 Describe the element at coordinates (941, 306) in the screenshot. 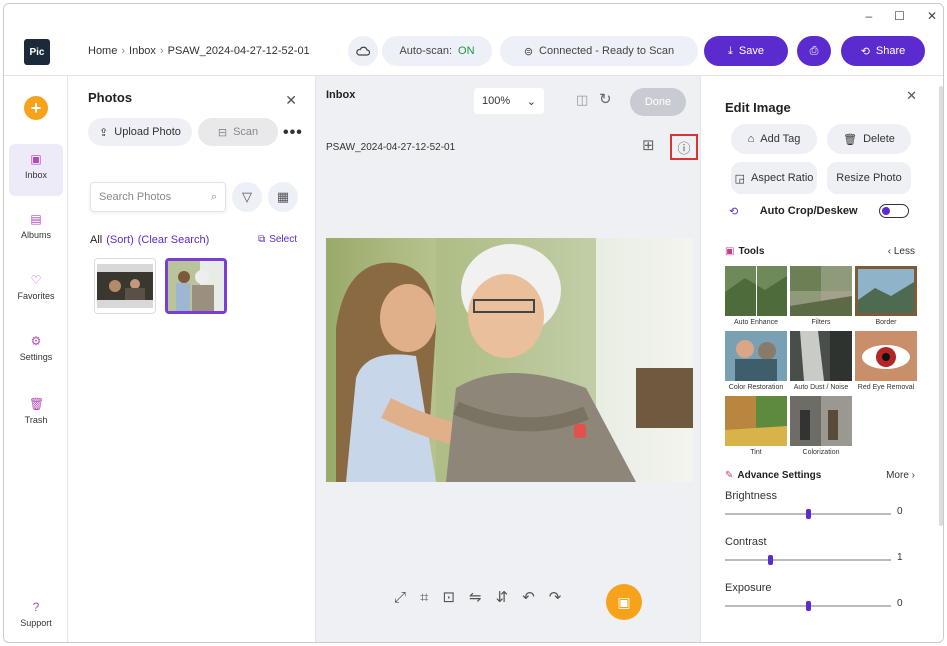

I see `edit-panel-scrollbar` at that location.